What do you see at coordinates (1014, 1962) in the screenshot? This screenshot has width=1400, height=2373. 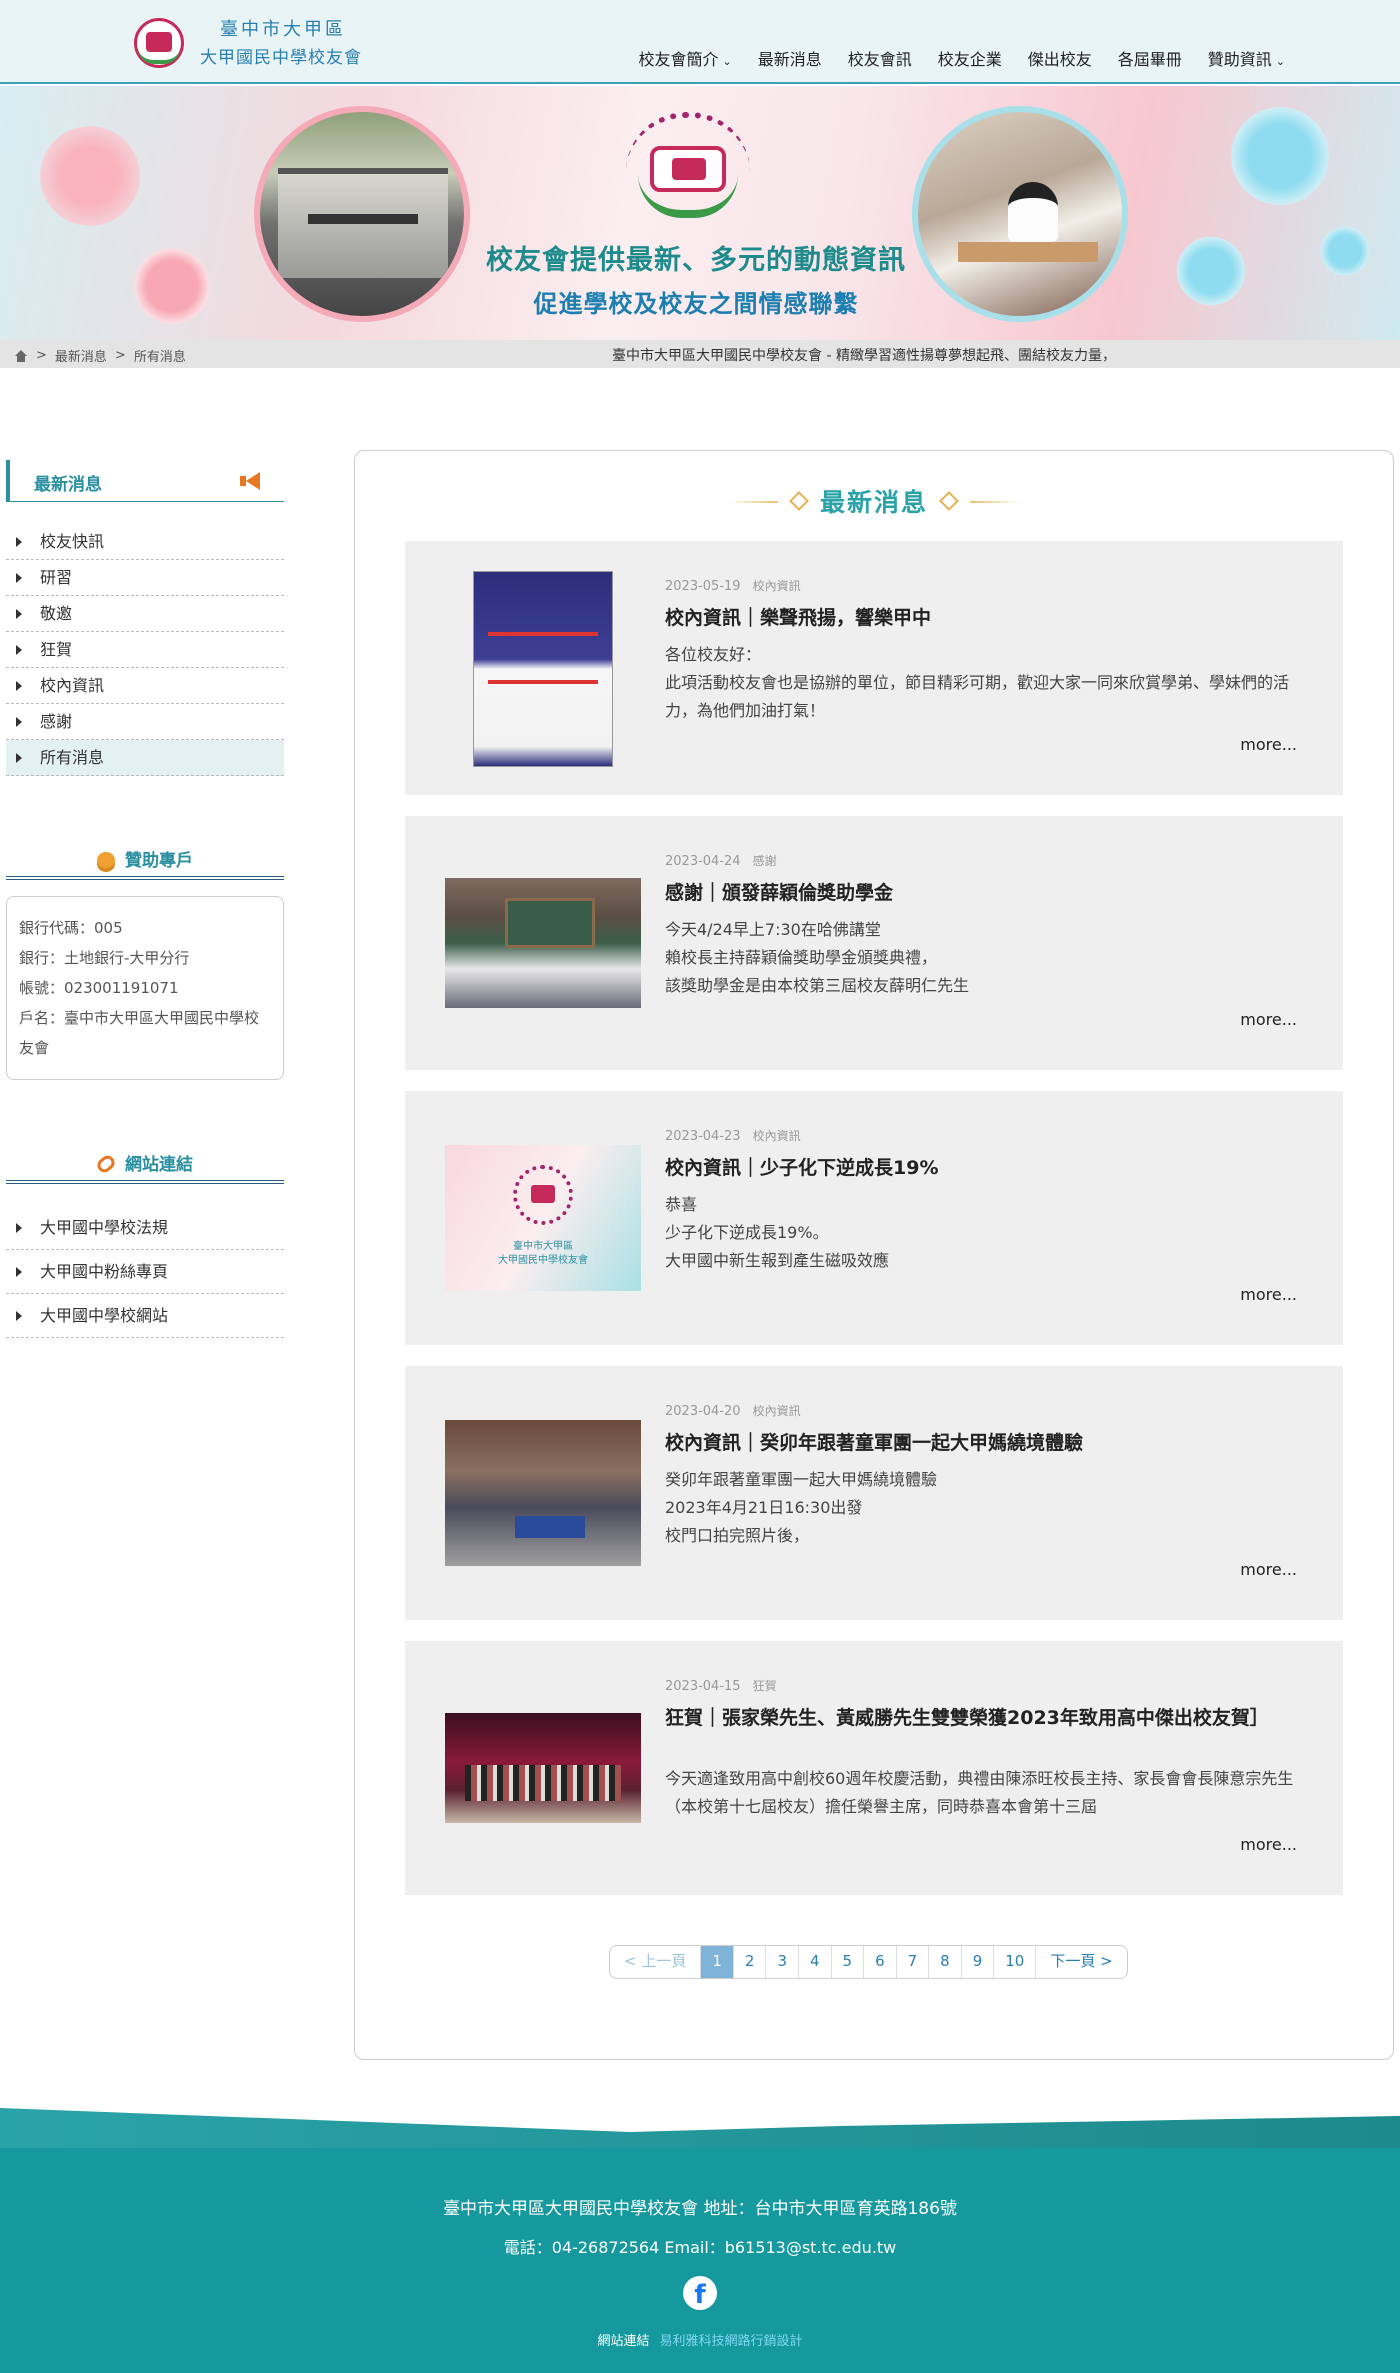 I see `page-button-10: 10` at bounding box center [1014, 1962].